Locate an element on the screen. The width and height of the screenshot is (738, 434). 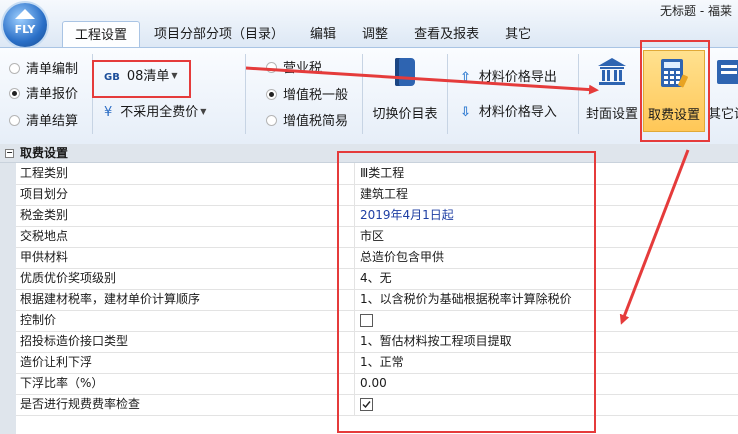
tab-adjust: 调整 is located at coordinates (375, 34).